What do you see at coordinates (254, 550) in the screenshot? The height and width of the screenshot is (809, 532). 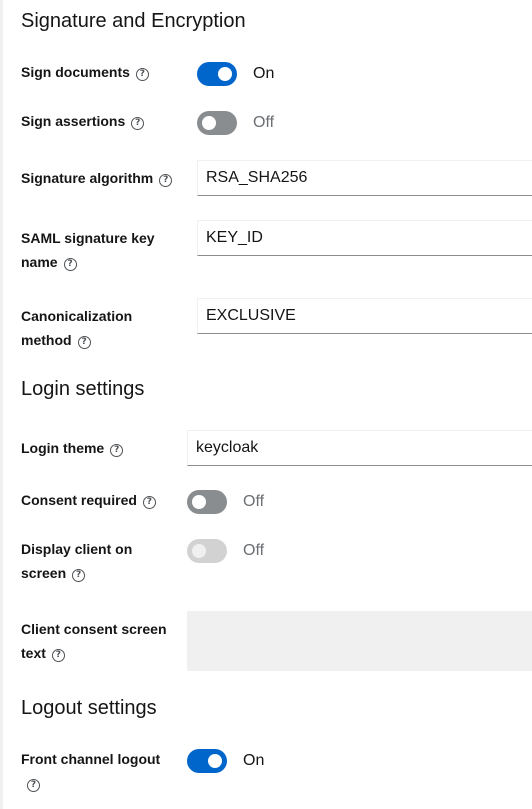 I see `display-client-state: Off` at bounding box center [254, 550].